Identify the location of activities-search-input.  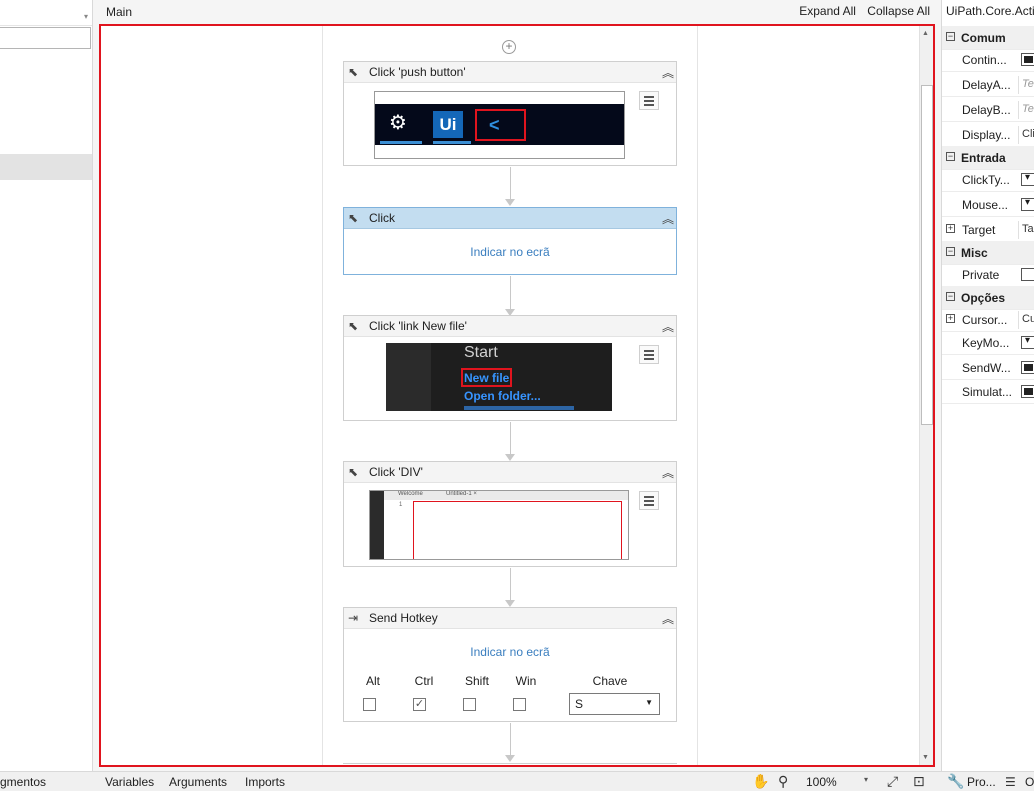
(45, 38).